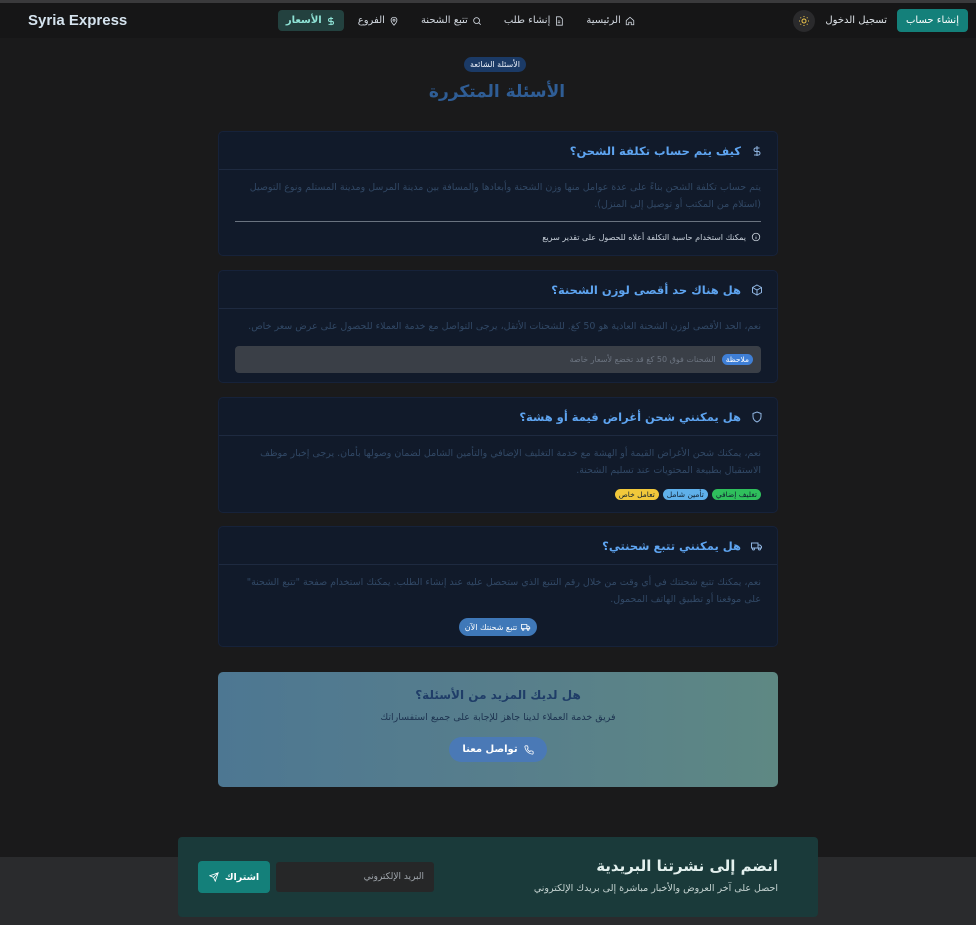 This screenshot has width=976, height=925. What do you see at coordinates (242, 877) in the screenshot?
I see `subscribe-label: اشتراك` at bounding box center [242, 877].